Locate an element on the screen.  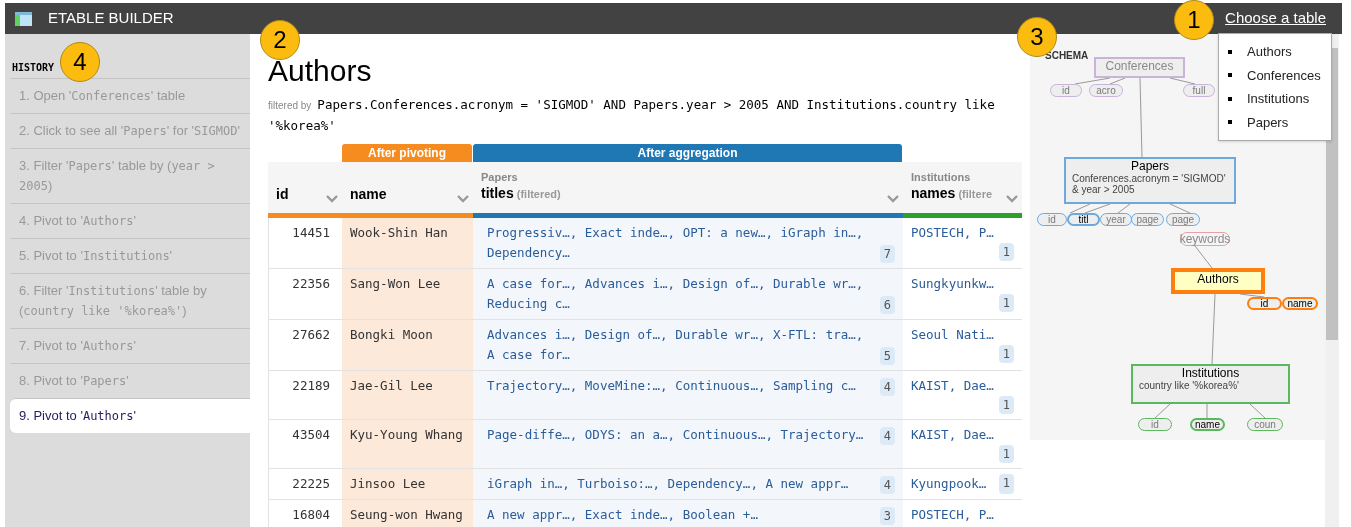
column-header: name is located at coordinates (407, 190).